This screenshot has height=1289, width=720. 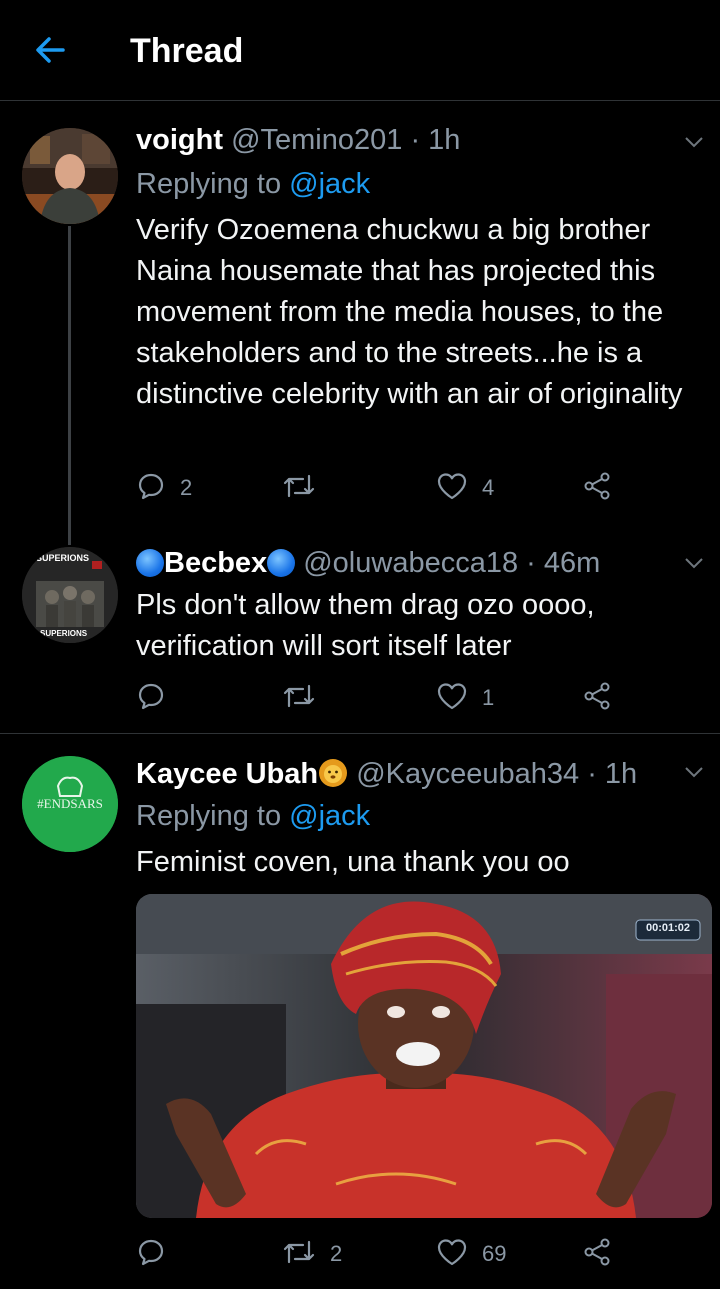 I want to click on avatar: SUPERIONS SUPERIONS, so click(x=70, y=595).